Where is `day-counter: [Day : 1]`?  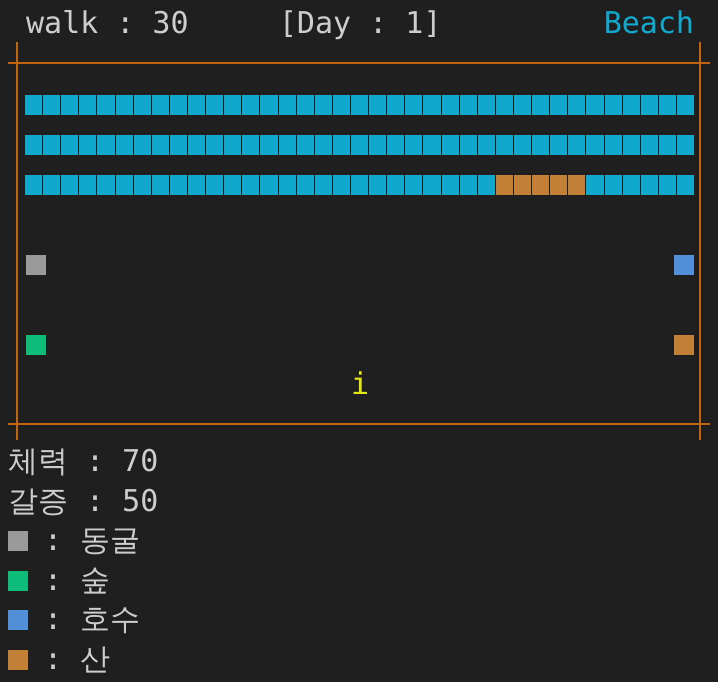
day-counter: [Day : 1] is located at coordinates (360, 24).